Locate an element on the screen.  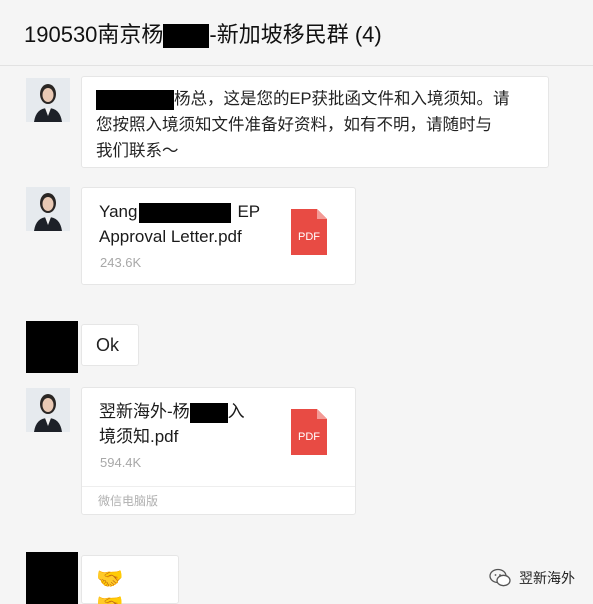
wechat-icon is located at coordinates (500, 577).